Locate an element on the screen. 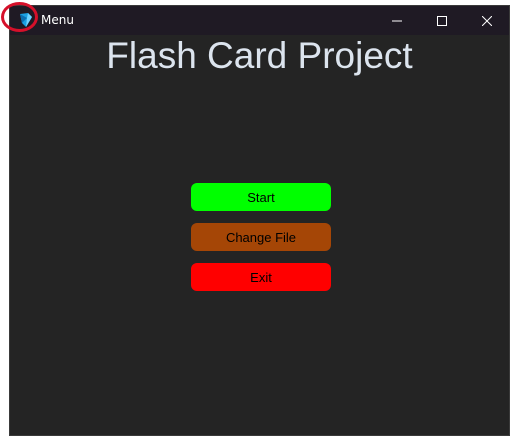 This screenshot has width=511, height=437. page-title: Flash Card Project is located at coordinates (259, 55).